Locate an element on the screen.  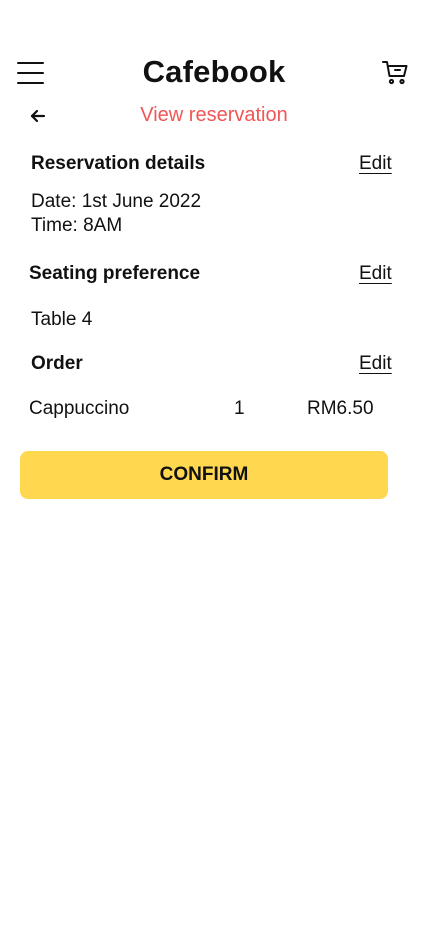
reservation-date: Date: 1st June 2022 is located at coordinates (116, 201).